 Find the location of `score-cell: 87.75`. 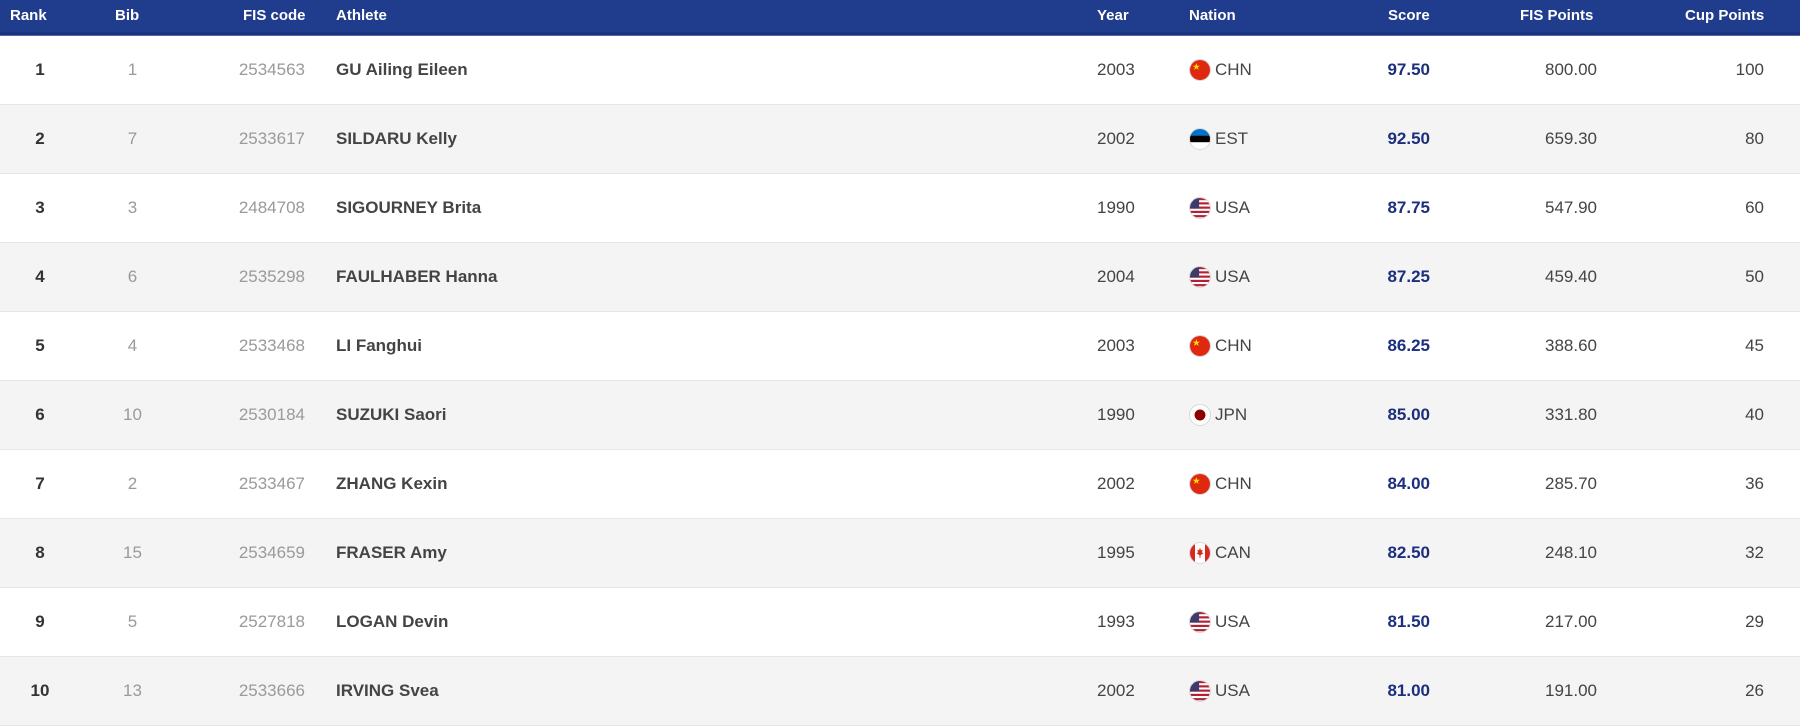

score-cell: 87.75 is located at coordinates (1408, 207).